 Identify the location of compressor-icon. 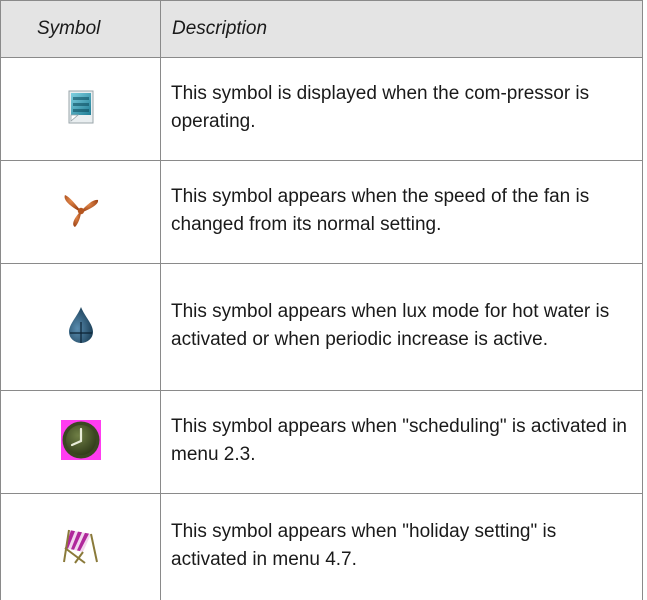
(81, 109).